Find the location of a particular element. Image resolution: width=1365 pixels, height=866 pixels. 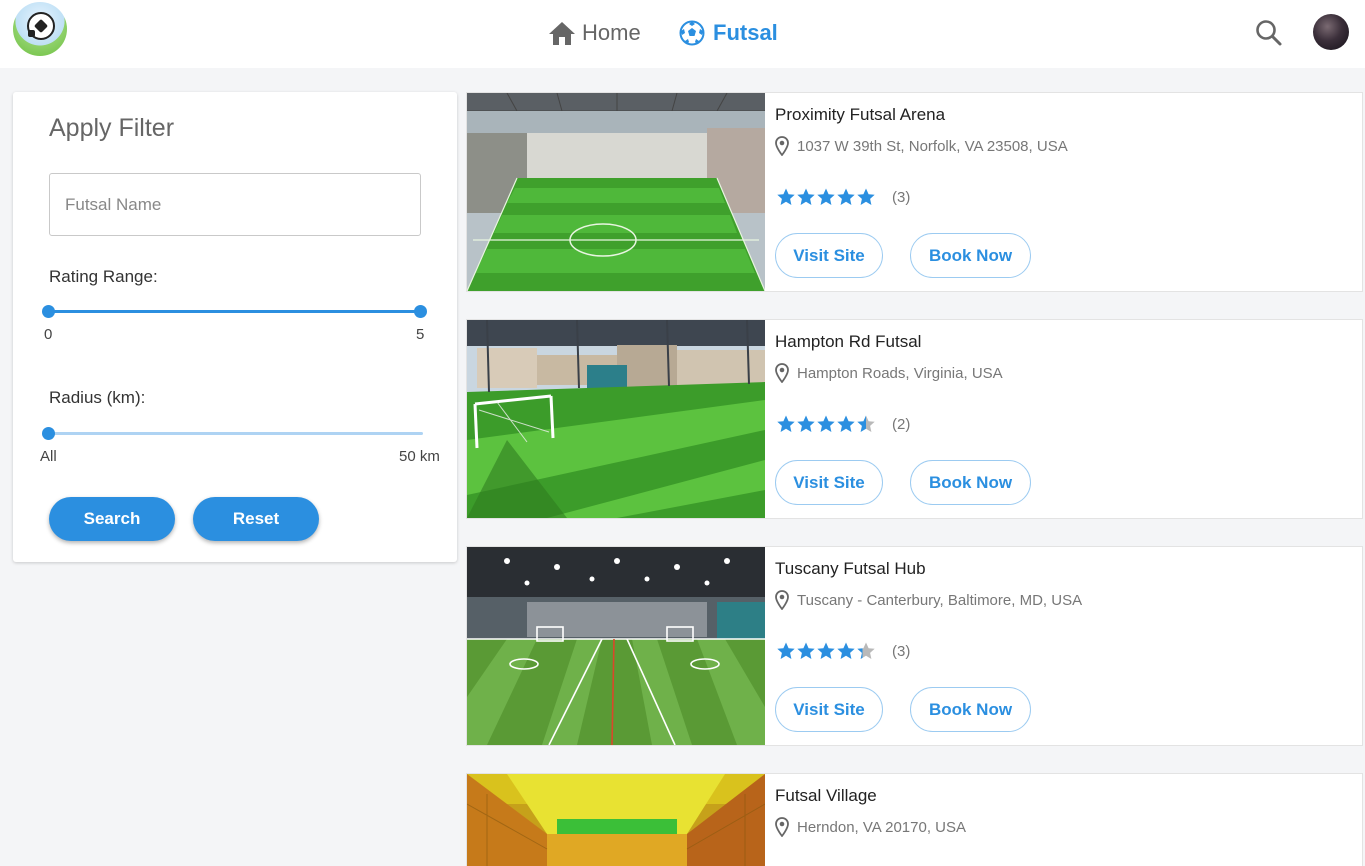

rating-range-label: Rating Range: is located at coordinates (103, 276).